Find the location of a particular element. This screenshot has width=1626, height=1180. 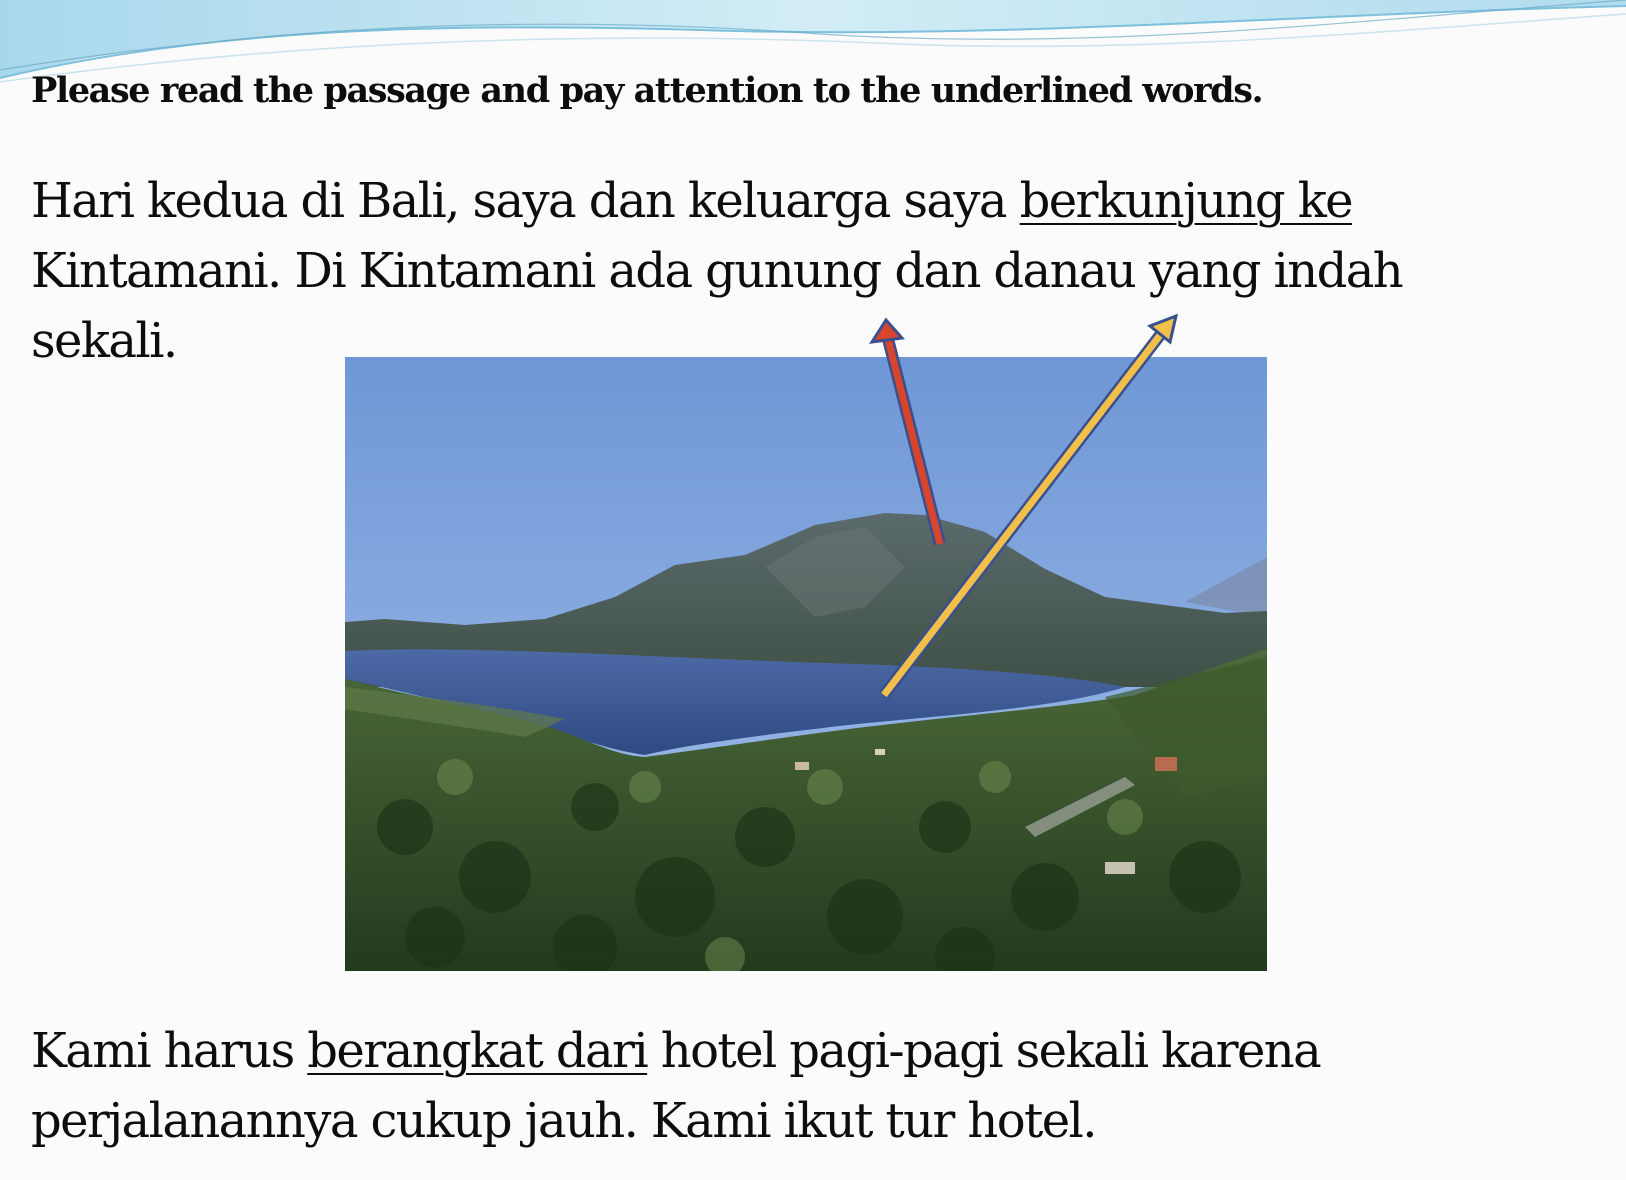

p2-line1-rest: hotel pagi-pagi sekali karena is located at coordinates (984, 1051).